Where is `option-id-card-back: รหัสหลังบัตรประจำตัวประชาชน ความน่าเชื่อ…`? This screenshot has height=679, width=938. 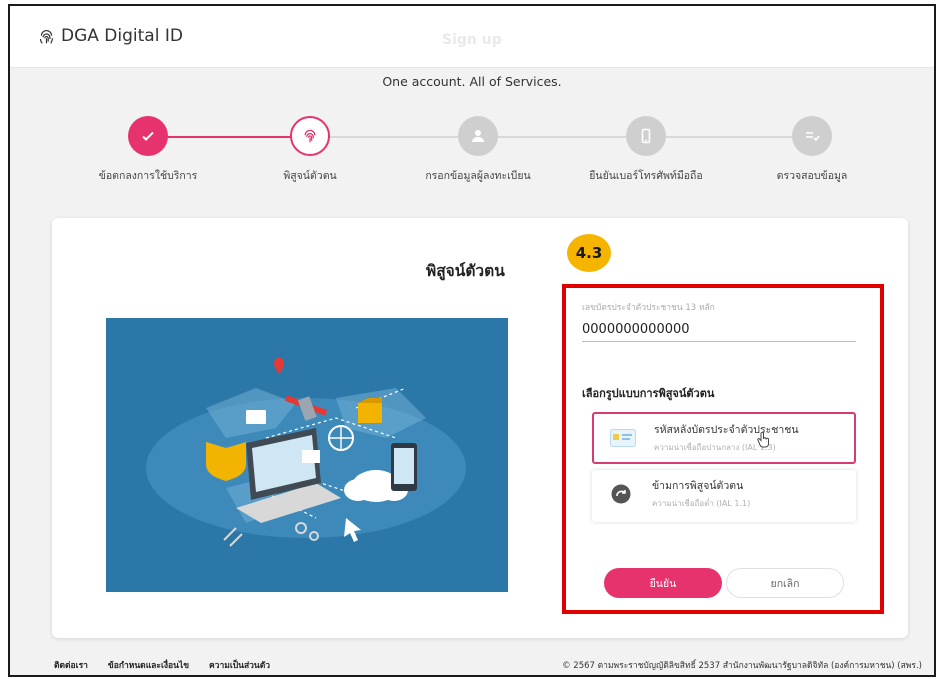
option-id-card-back: รหัสหลังบัตรประจำตัวประชาชน ความน่าเชื่อ… is located at coordinates (724, 438).